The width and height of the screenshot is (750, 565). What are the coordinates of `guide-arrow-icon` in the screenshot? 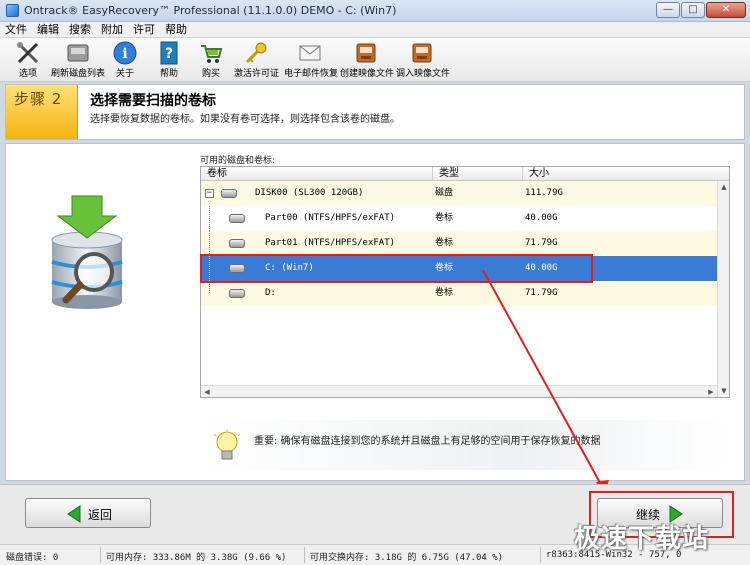 It's located at (545, 382).